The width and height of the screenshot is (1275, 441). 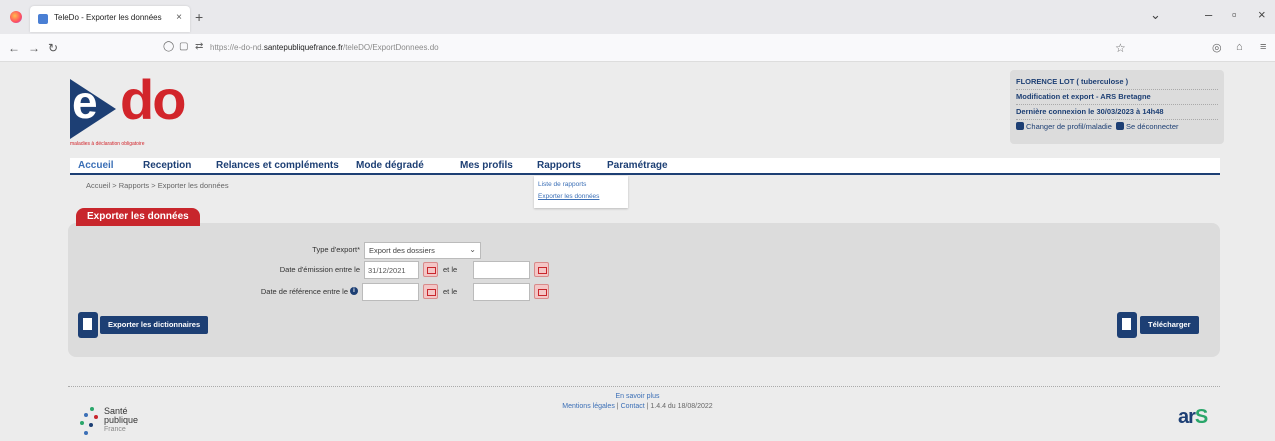 What do you see at coordinates (501, 270) in the screenshot?
I see `emission-date-to-input` at bounding box center [501, 270].